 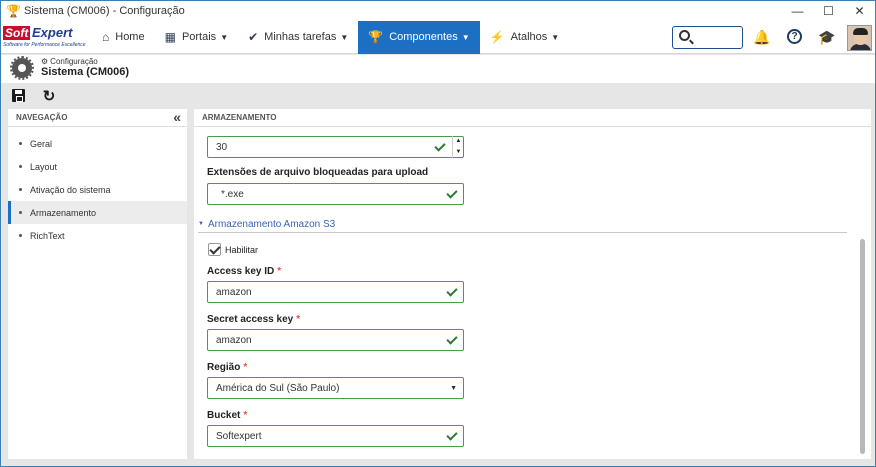 What do you see at coordinates (860, 31) in the screenshot?
I see `avatar-hair` at bounding box center [860, 31].